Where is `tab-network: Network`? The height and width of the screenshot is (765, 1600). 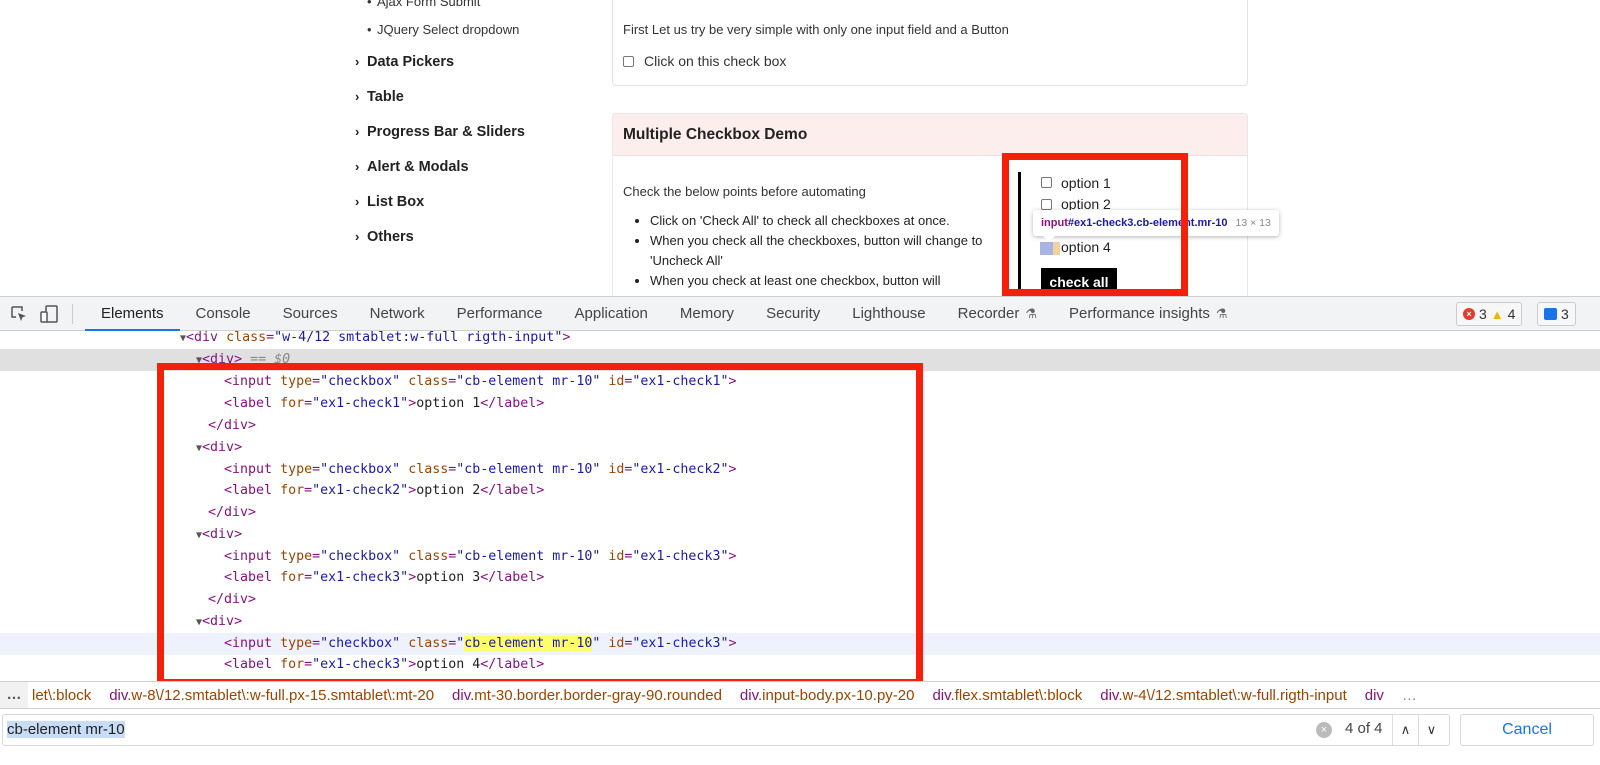
tab-network: Network is located at coordinates (397, 314).